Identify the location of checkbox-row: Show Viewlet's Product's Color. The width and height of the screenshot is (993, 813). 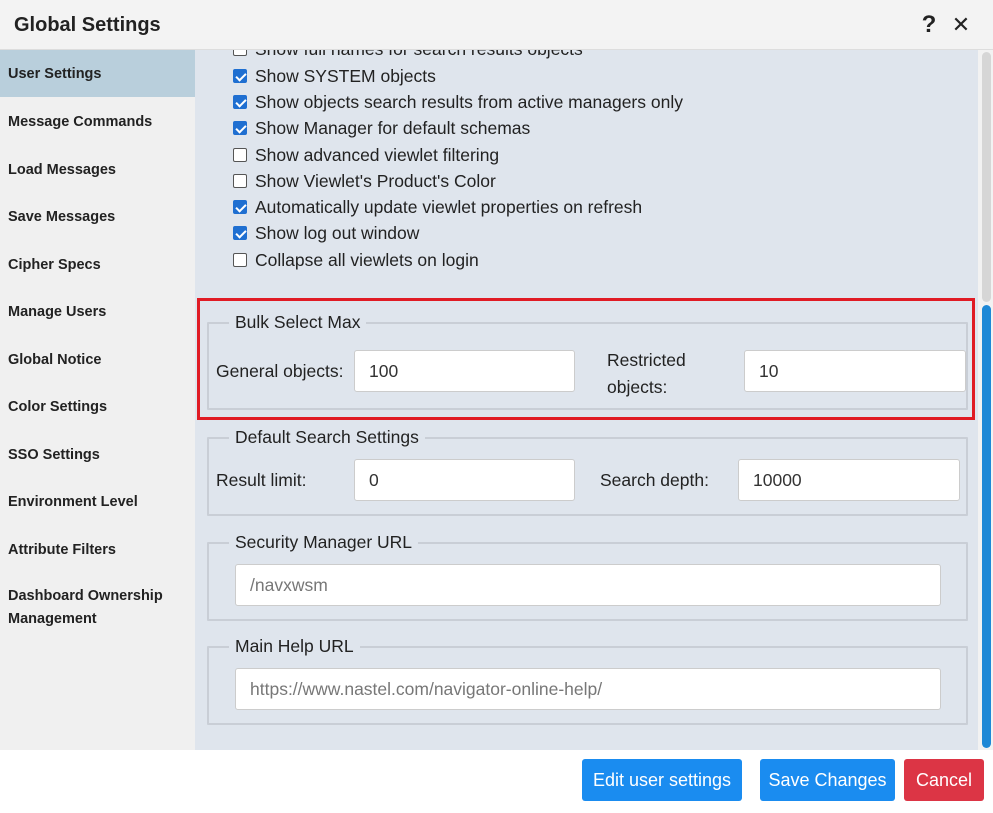
(364, 181).